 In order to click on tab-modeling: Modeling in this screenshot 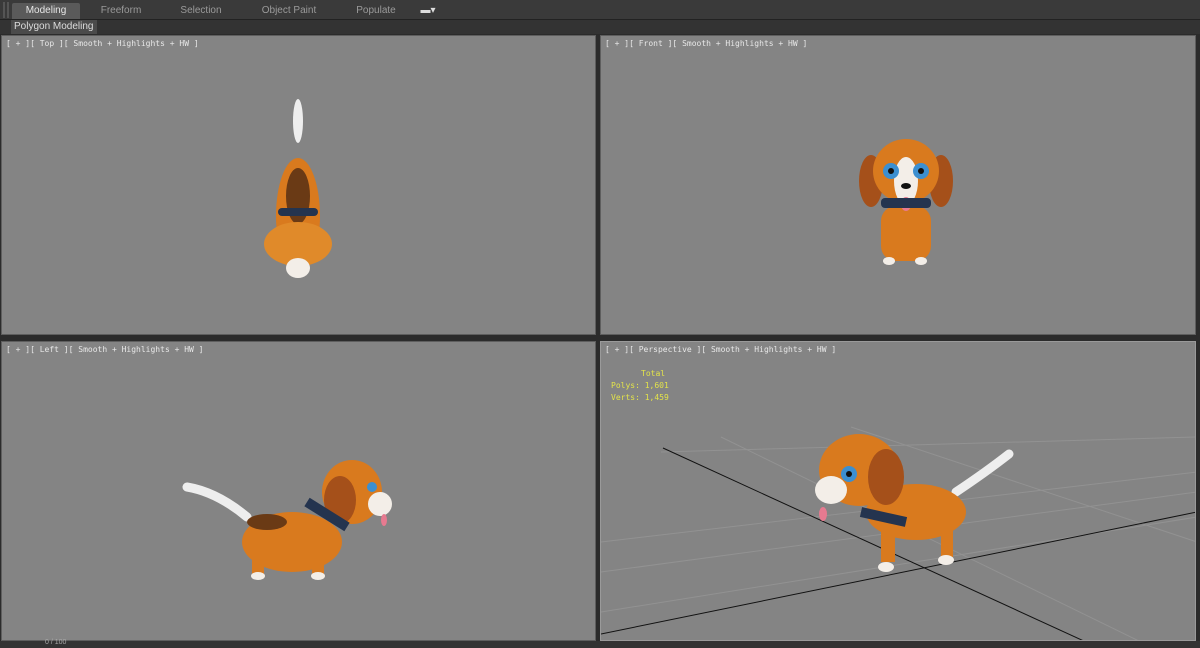, I will do `click(46, 11)`.